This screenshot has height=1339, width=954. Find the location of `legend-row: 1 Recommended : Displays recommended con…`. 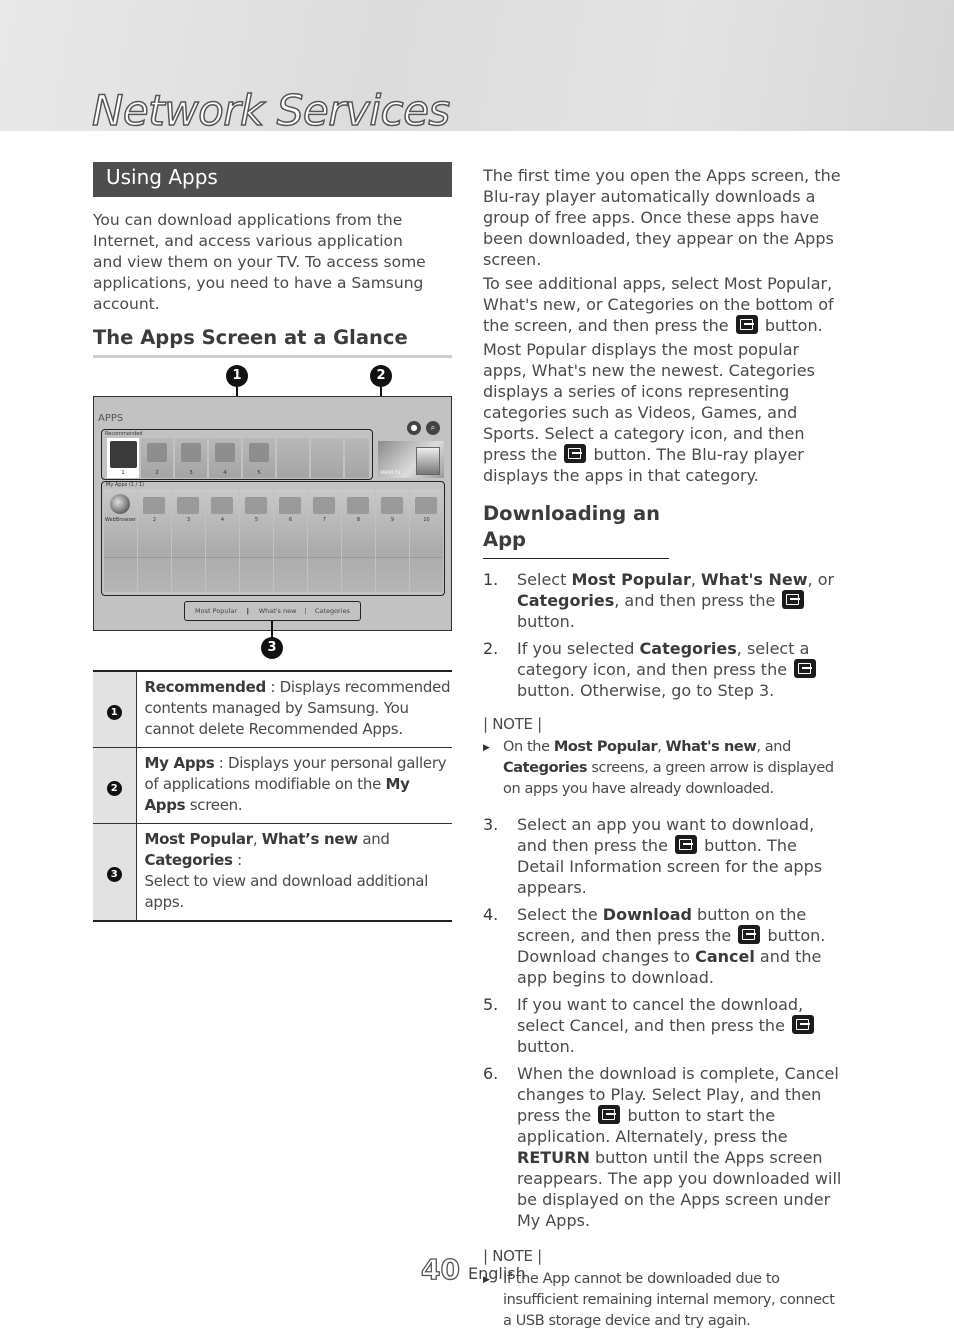

legend-row: 1 Recommended : Displays recommended con… is located at coordinates (272, 709).